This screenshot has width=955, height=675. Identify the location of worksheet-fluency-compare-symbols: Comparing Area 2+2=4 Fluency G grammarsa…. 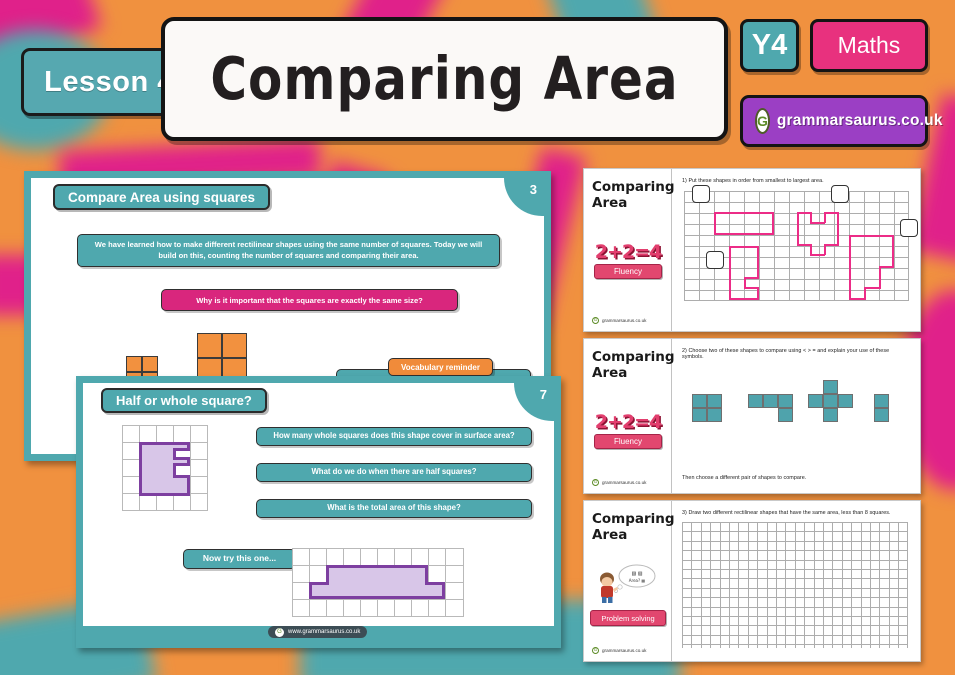
(752, 416).